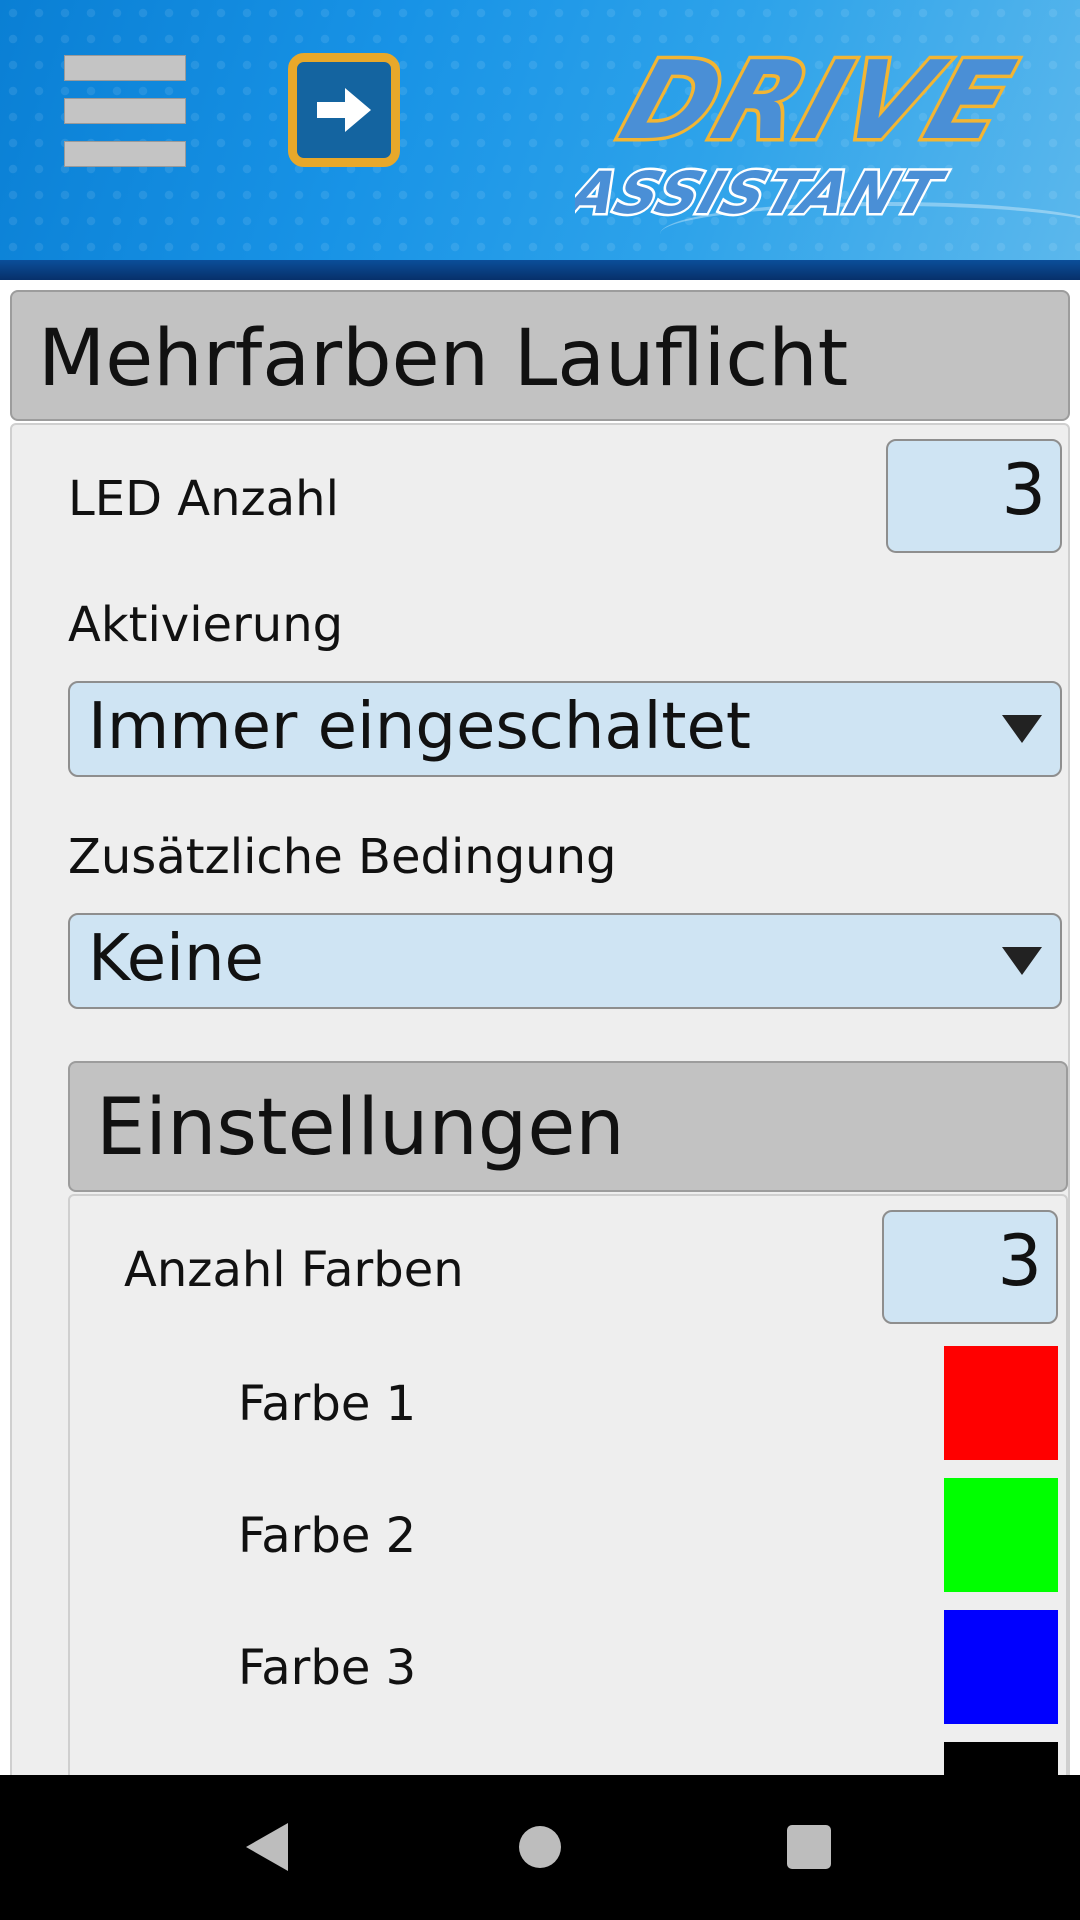 The width and height of the screenshot is (1080, 1920). I want to click on color-1-label: Farbe 1, so click(327, 1404).